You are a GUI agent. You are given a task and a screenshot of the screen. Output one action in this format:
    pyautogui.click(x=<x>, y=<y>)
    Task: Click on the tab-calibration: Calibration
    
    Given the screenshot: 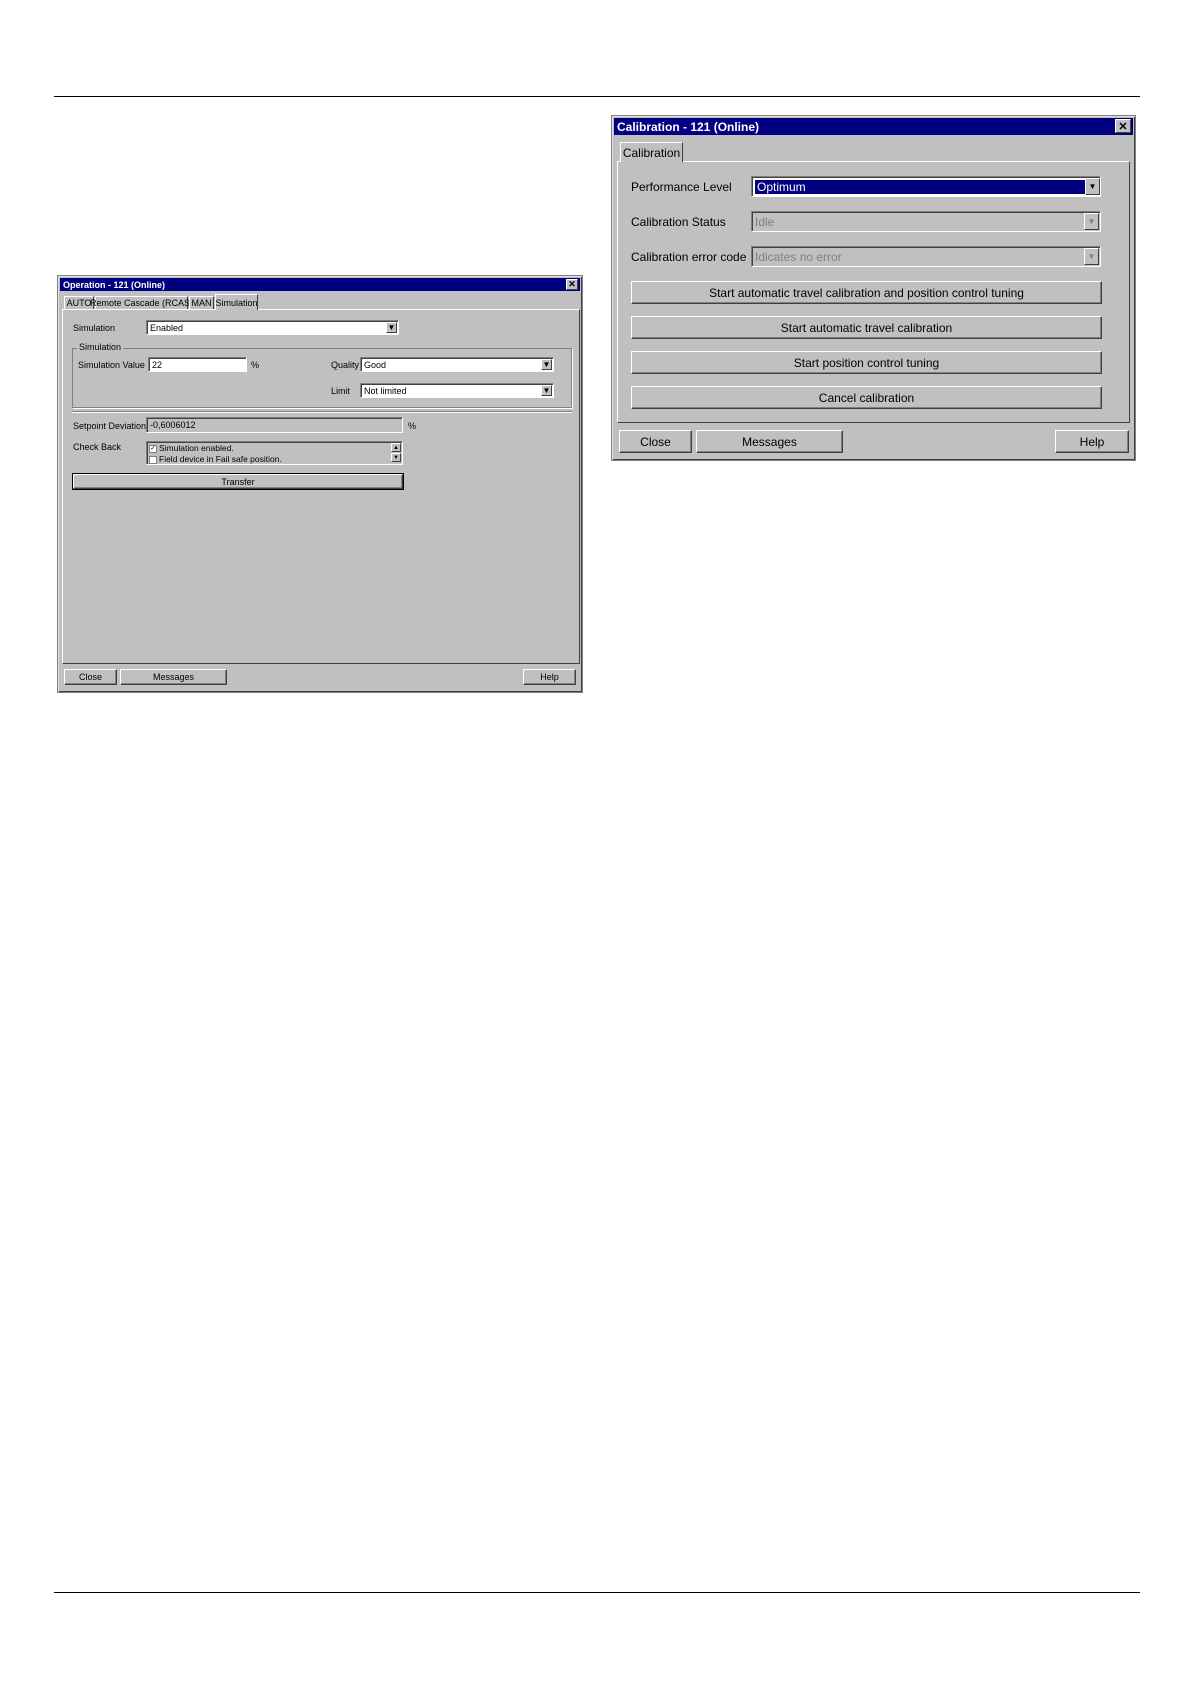 What is the action you would take?
    pyautogui.click(x=651, y=152)
    